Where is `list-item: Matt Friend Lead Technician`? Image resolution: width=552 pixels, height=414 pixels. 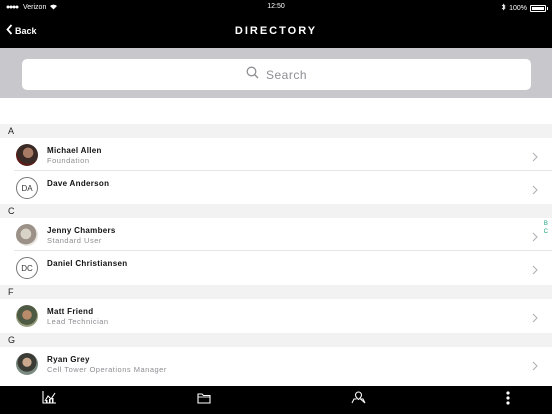
list-item: Matt Friend Lead Technician is located at coordinates (276, 315).